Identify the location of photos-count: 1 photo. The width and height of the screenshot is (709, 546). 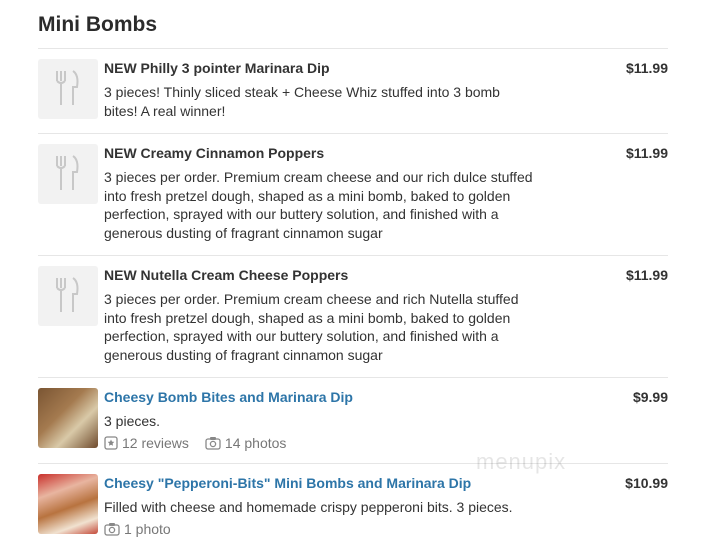
(147, 529).